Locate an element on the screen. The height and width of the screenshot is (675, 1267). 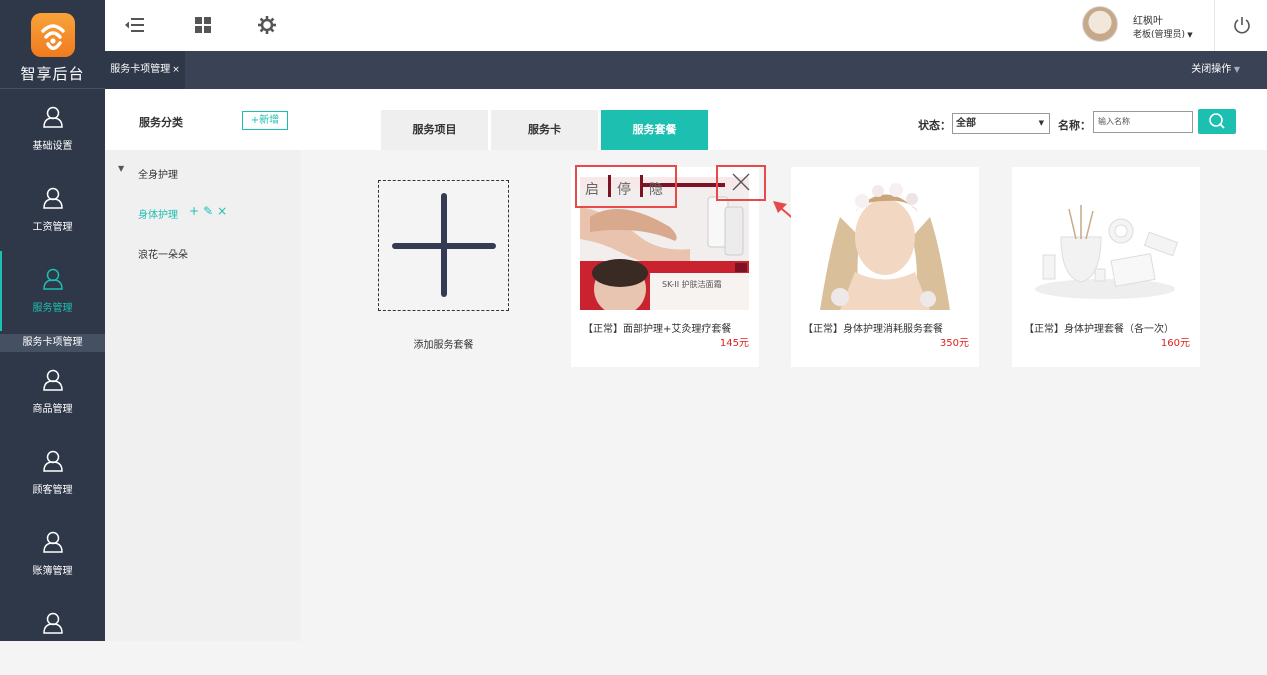
package-image-text: SK-II 护肤洁面霜 is located at coordinates (692, 284).